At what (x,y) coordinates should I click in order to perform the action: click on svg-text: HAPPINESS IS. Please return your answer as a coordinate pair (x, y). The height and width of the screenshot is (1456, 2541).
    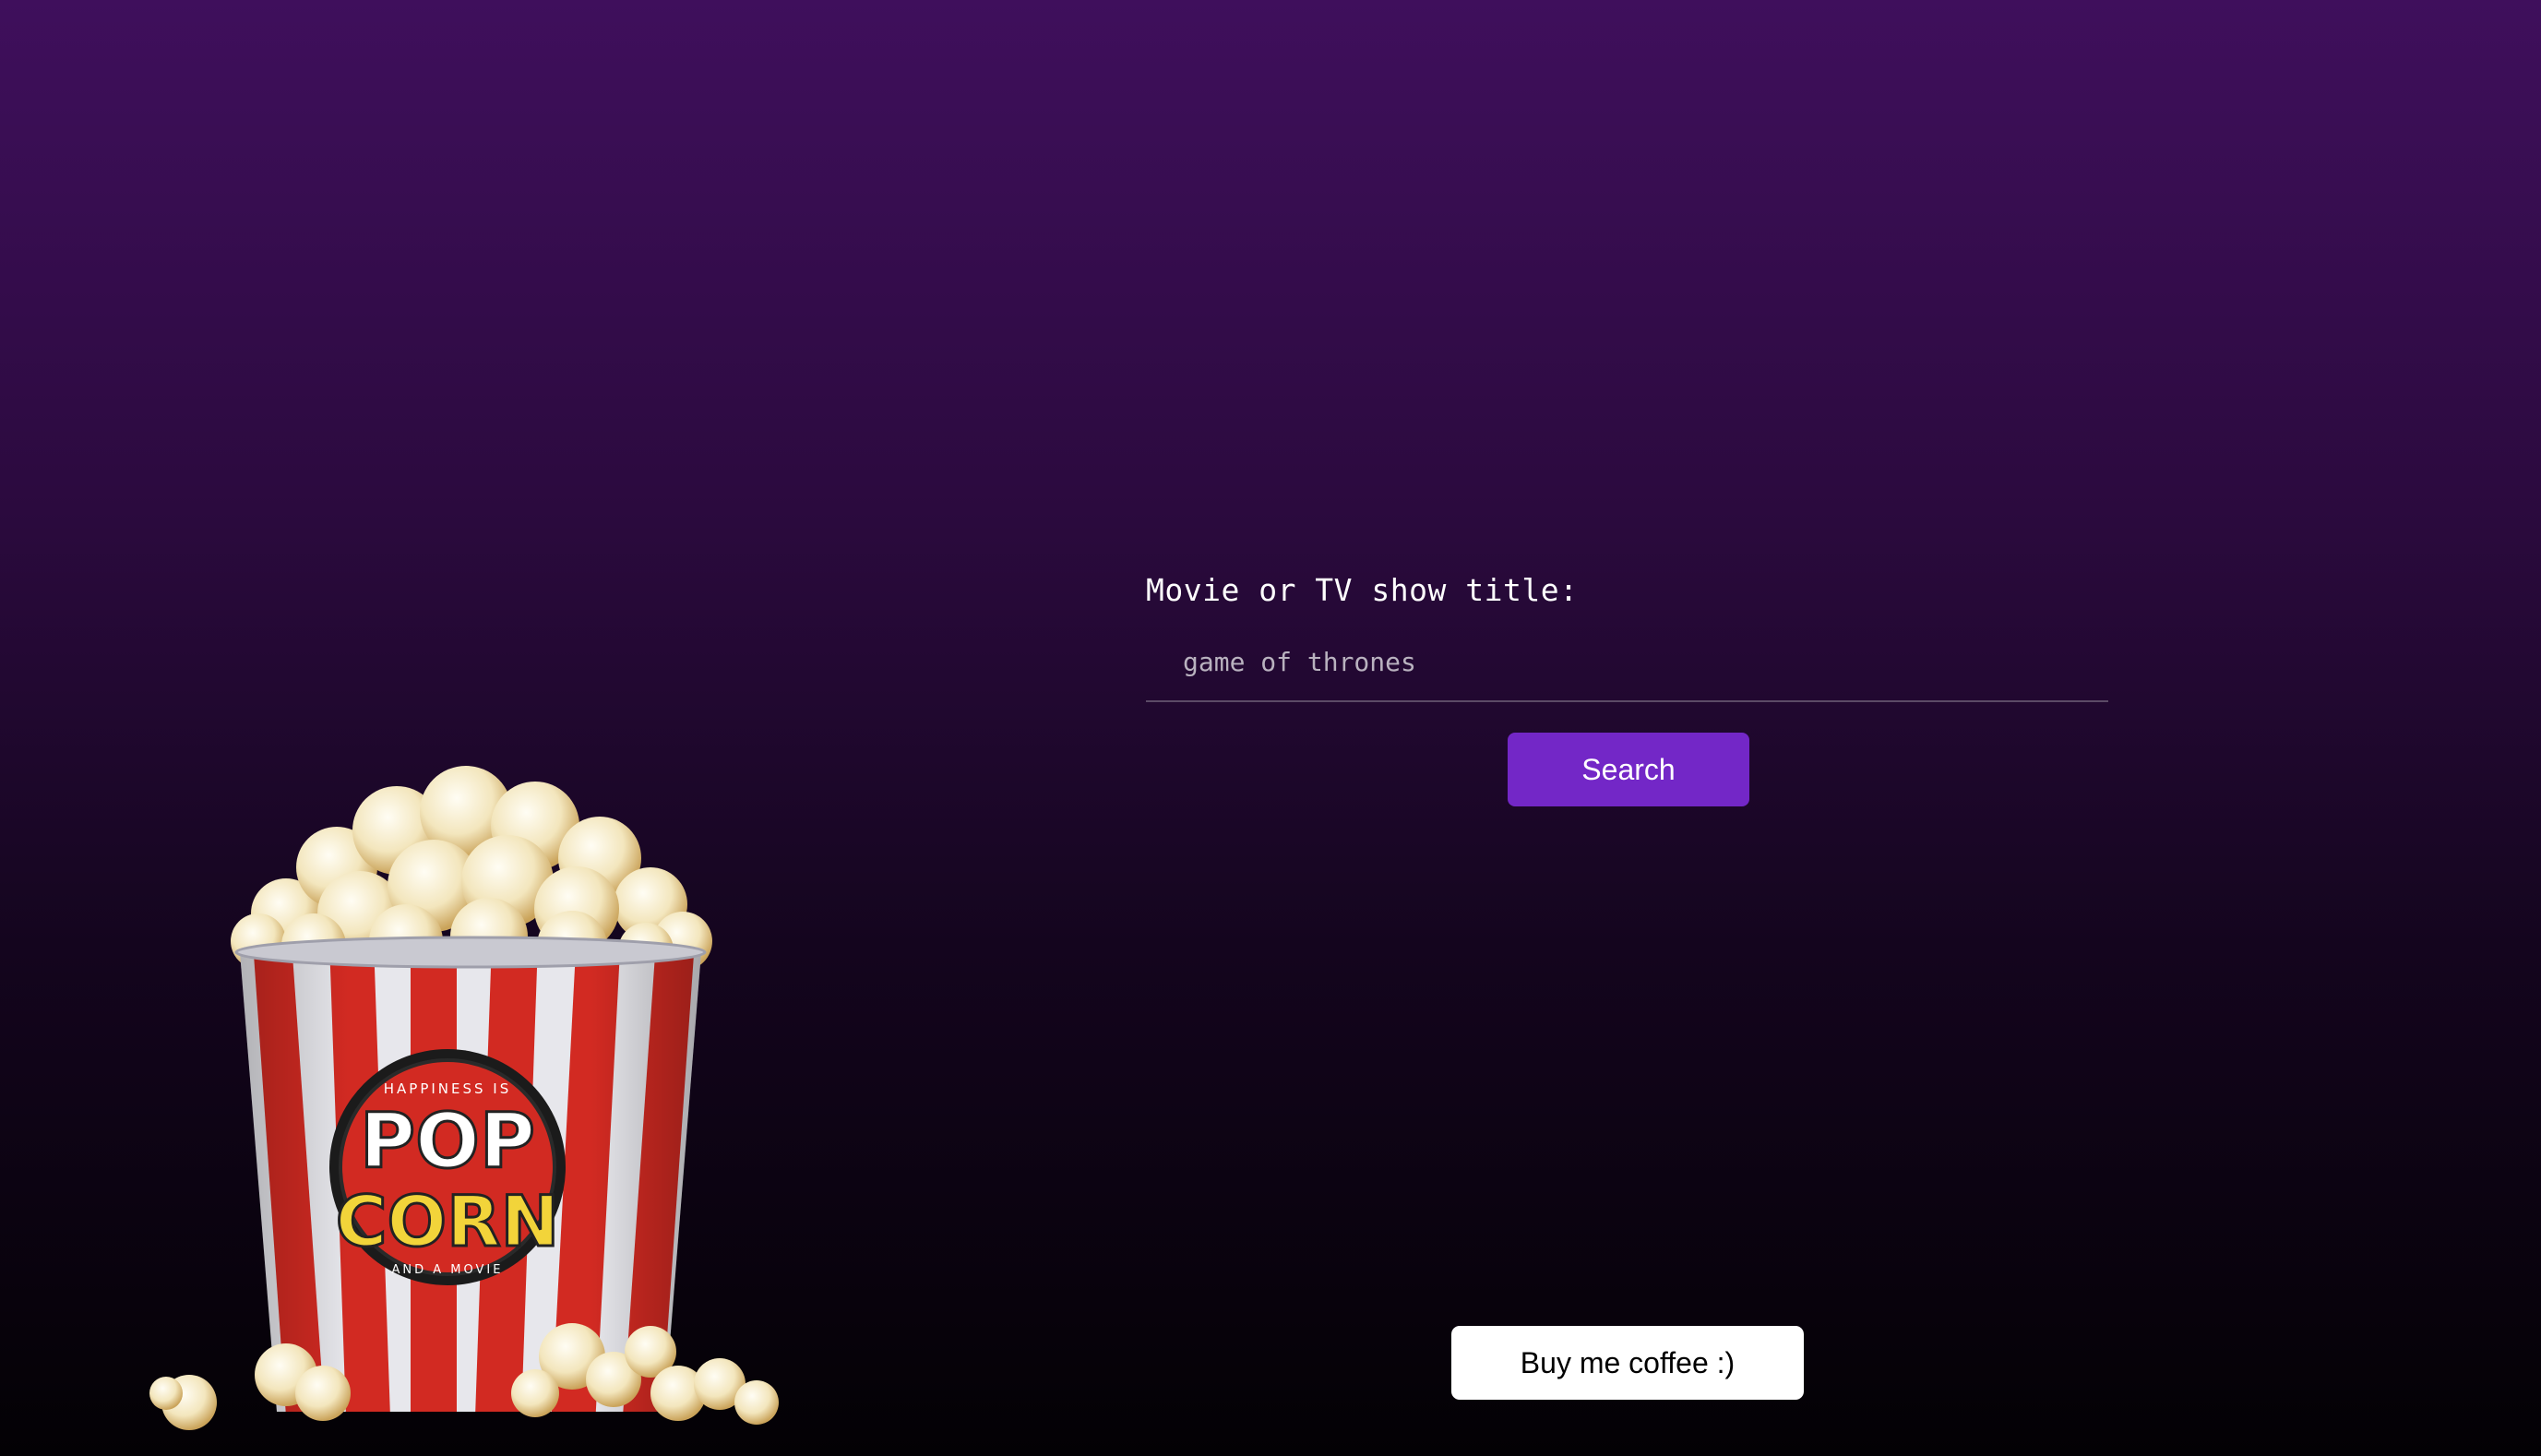
    Looking at the image, I should click on (448, 1088).